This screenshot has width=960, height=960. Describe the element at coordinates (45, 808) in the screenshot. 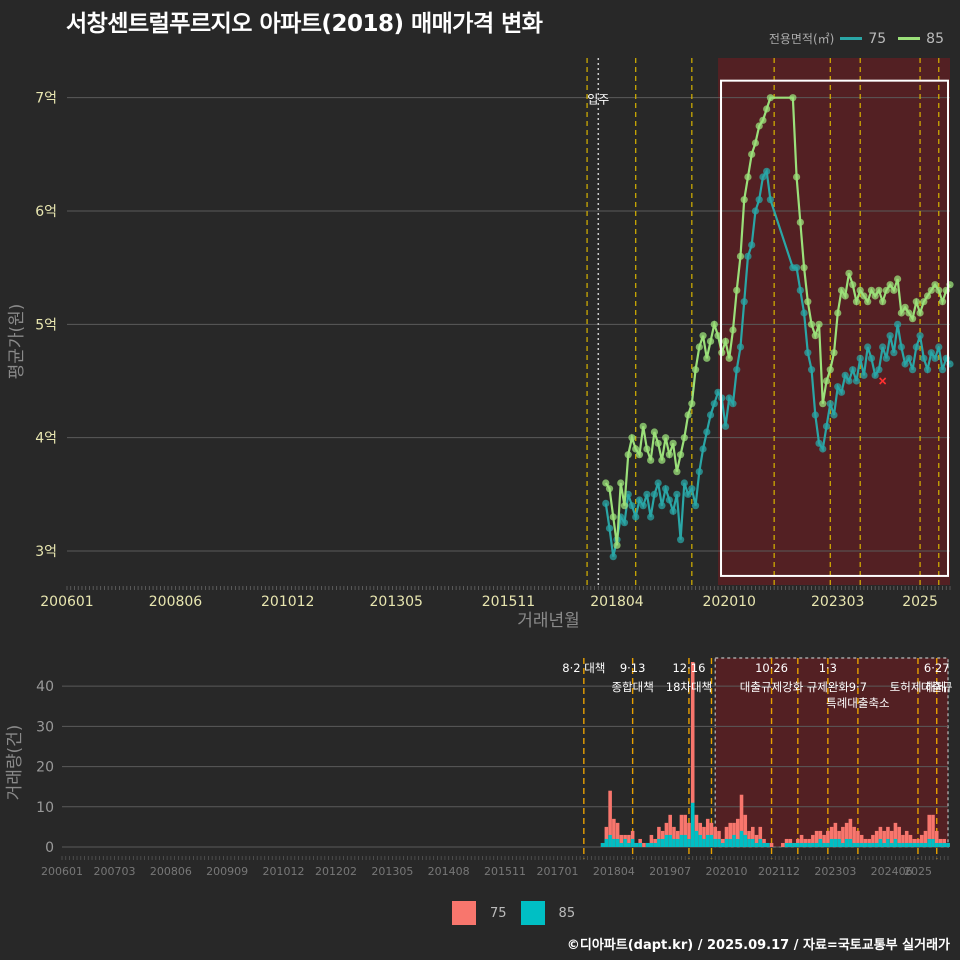

I see `y-tick-label: 10` at that location.